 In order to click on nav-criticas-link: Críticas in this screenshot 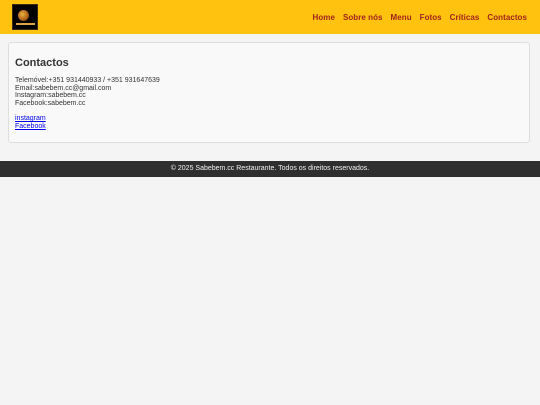, I will do `click(465, 17)`.